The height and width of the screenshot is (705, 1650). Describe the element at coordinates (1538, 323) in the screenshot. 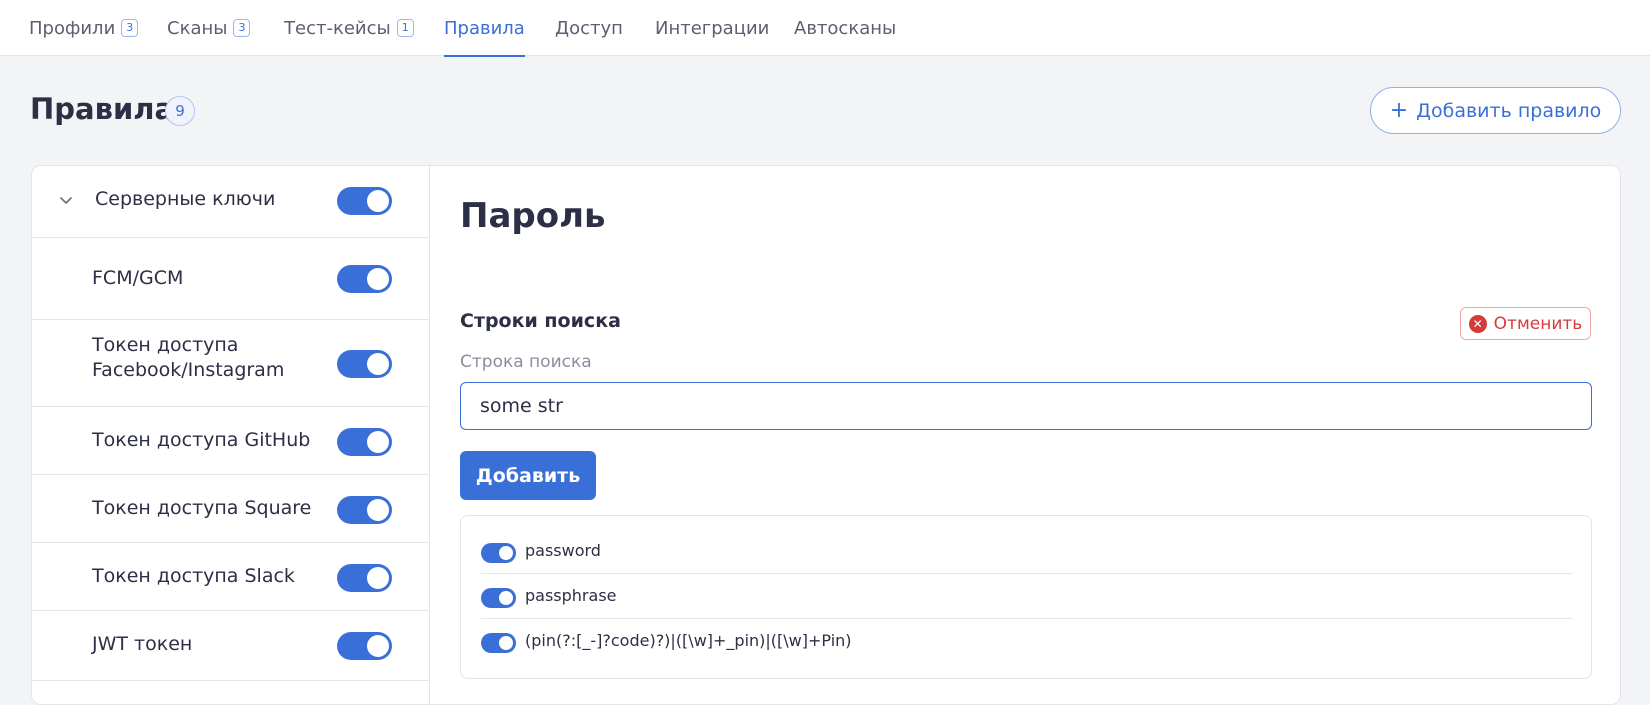

I see `cancel-label: Отменить` at that location.